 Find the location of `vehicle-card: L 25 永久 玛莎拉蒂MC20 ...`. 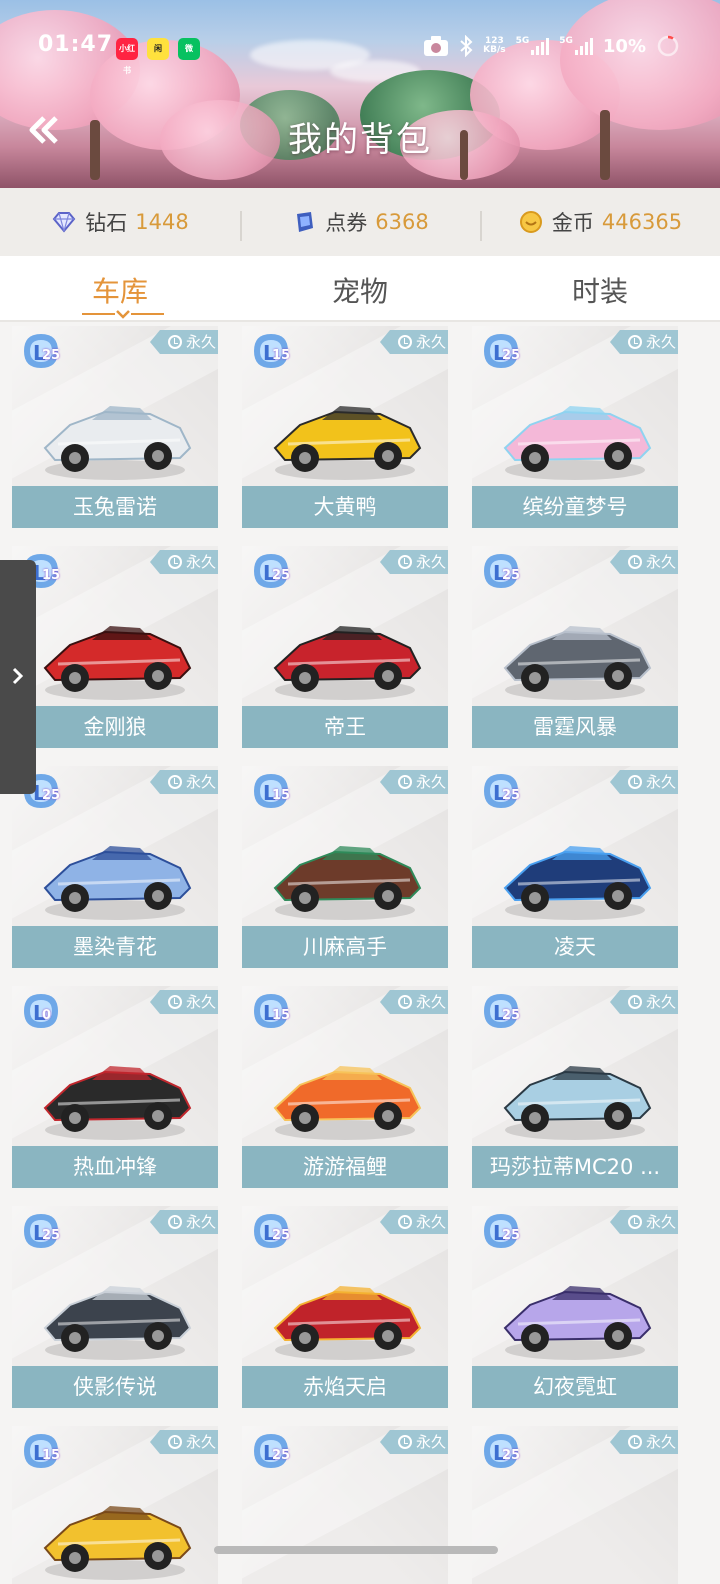

vehicle-card: L 25 永久 玛莎拉蒂MC20 ... is located at coordinates (575, 1087).